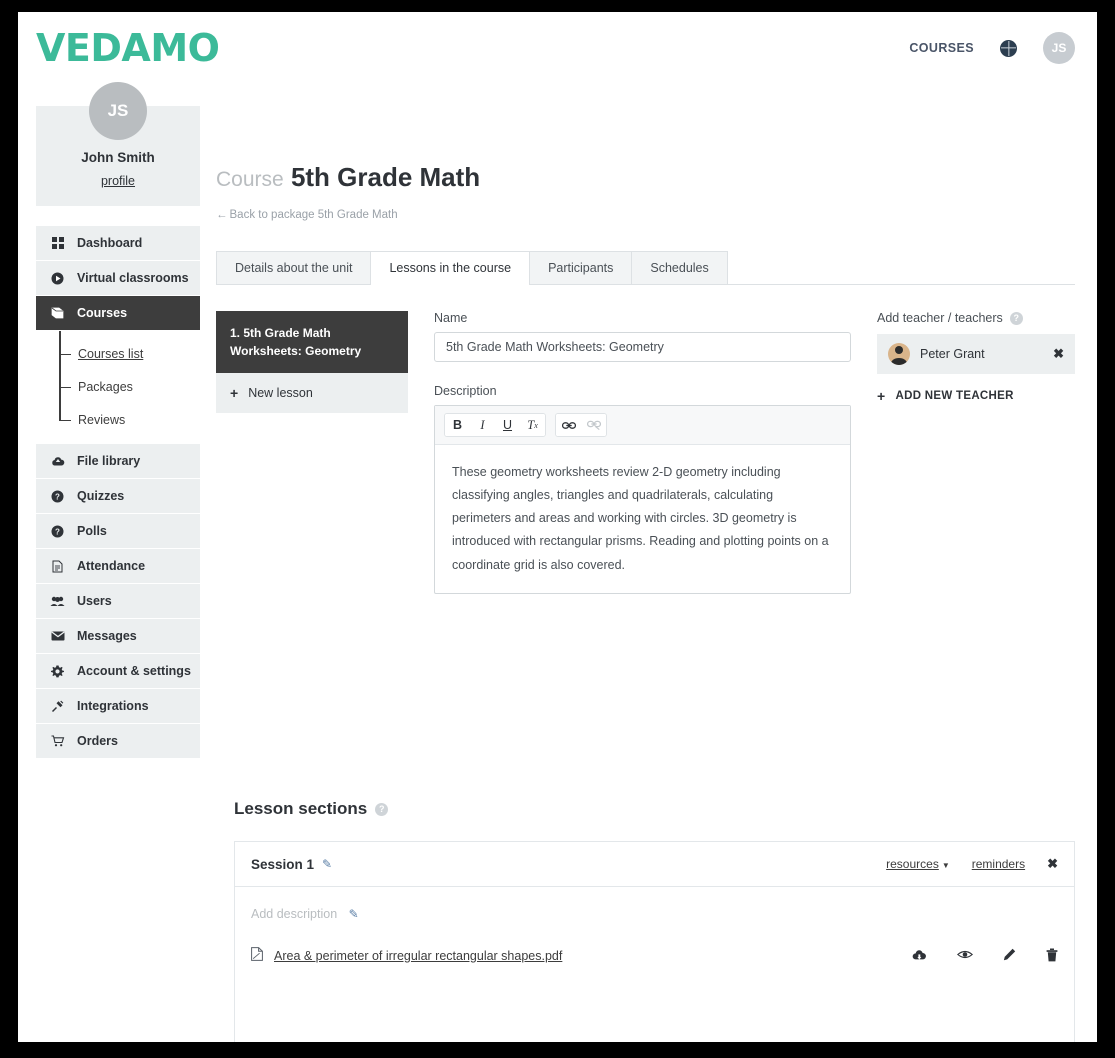 Image resolution: width=1115 pixels, height=1058 pixels. What do you see at coordinates (57, 741) in the screenshot?
I see `cart-icon` at bounding box center [57, 741].